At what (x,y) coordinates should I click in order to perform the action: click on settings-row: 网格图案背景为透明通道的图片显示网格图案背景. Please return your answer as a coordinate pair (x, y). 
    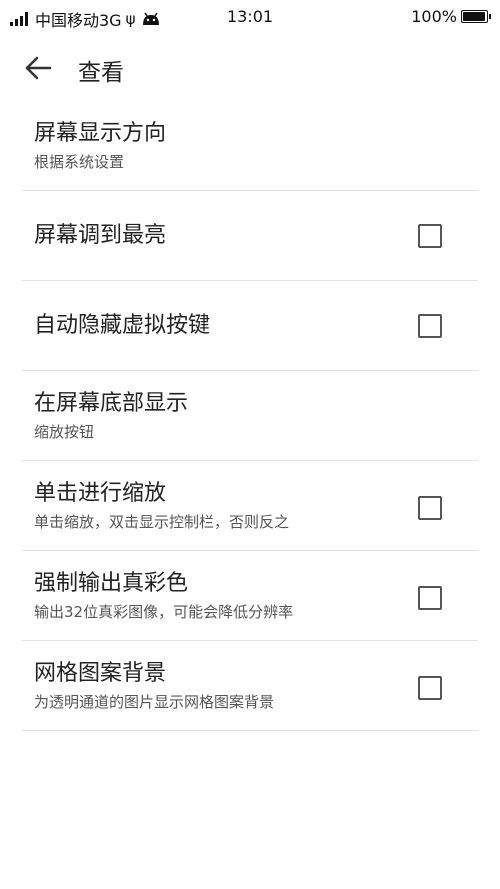
    Looking at the image, I should click on (250, 686).